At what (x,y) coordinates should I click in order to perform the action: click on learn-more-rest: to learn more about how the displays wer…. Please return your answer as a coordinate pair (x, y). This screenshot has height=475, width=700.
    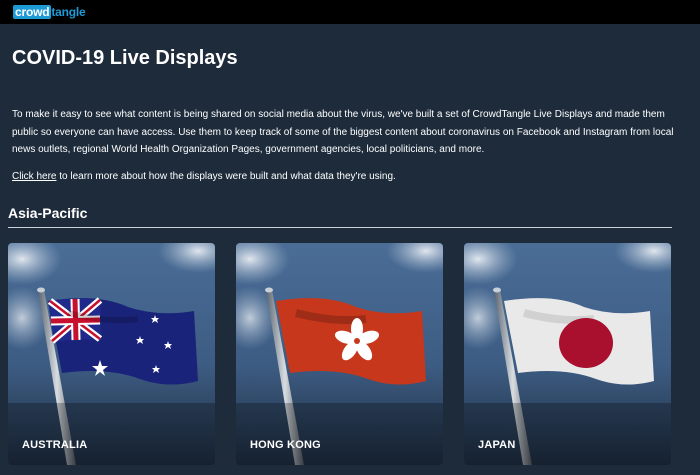
    Looking at the image, I should click on (226, 176).